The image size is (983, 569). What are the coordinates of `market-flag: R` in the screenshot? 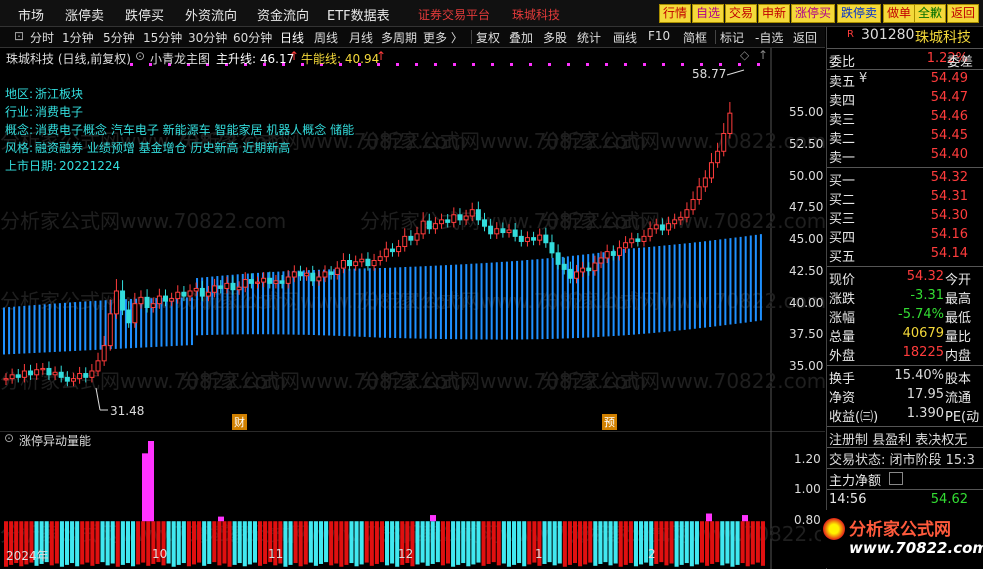 It's located at (850, 34).